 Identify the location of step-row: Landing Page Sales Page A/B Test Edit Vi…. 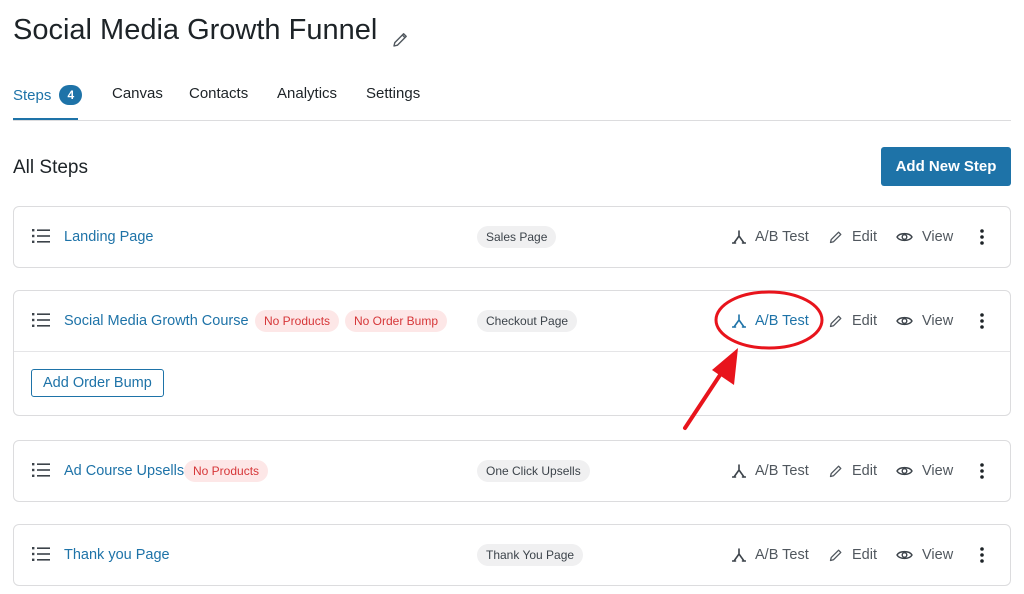
(512, 237).